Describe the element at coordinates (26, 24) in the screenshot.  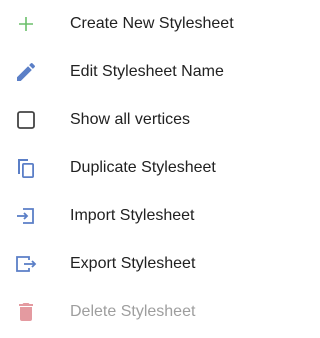
I see `plus-icon` at that location.